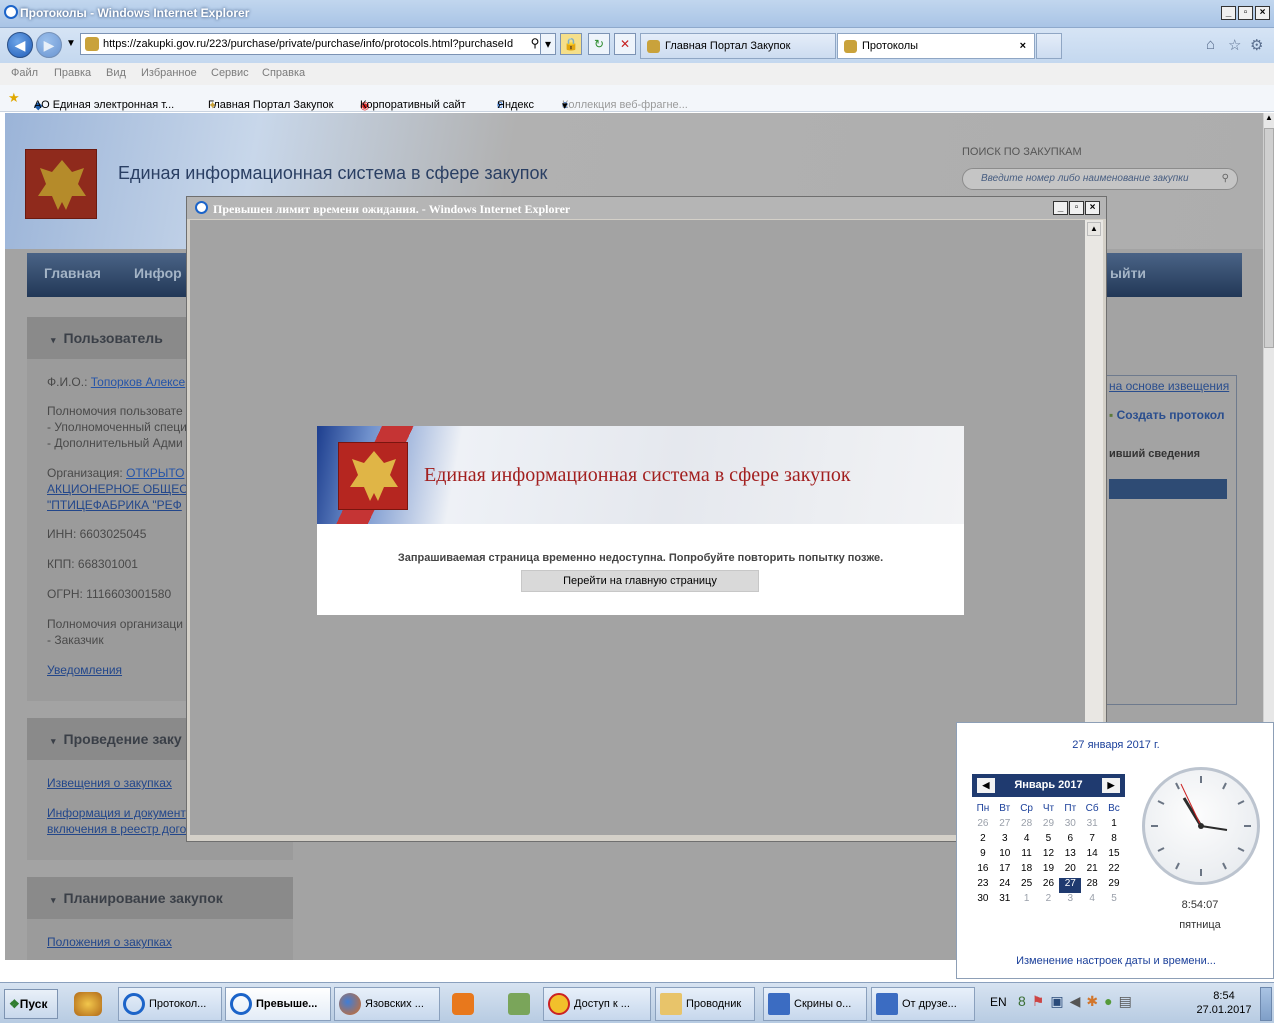  What do you see at coordinates (705, 1004) in the screenshot?
I see `taskbar-item-explorer: Проводник` at bounding box center [705, 1004].